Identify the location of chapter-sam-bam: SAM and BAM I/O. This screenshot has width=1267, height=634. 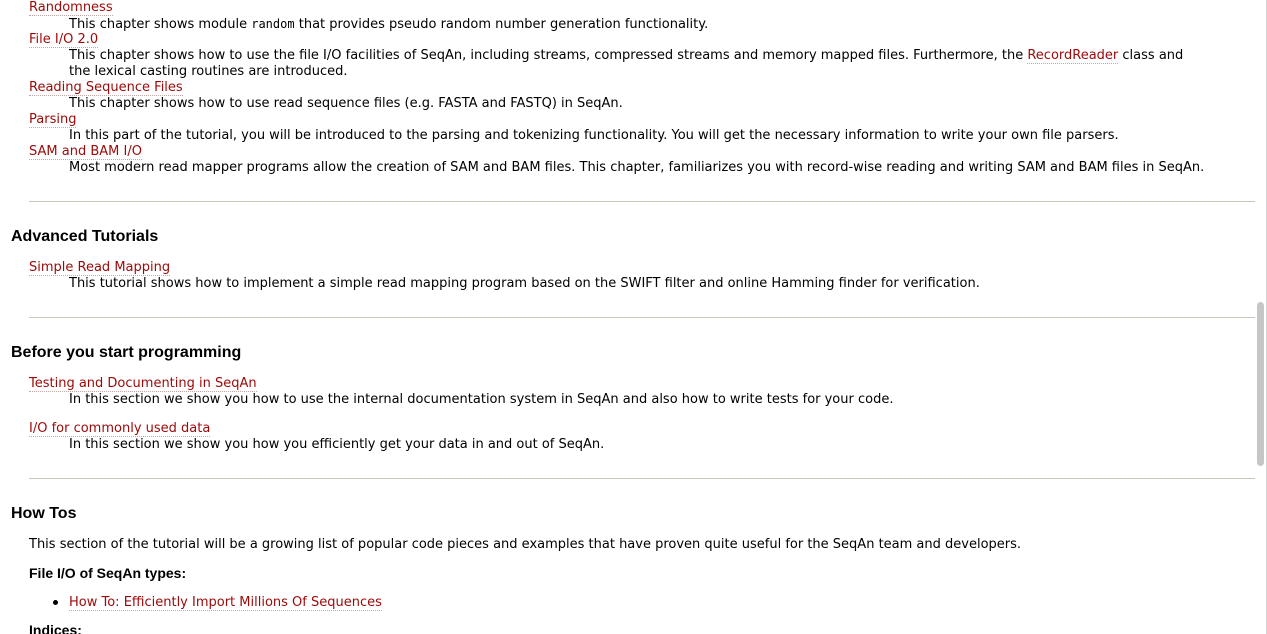
(85, 152).